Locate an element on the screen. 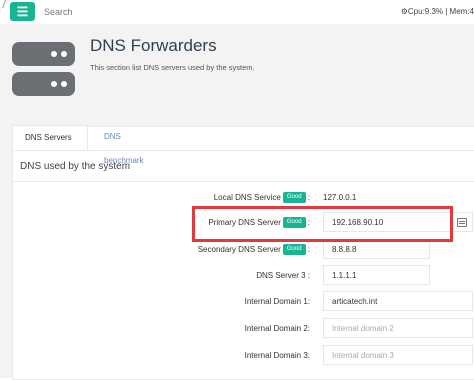 This screenshot has height=380, width=474. dns-server-3-label: DNS Server 3 : is located at coordinates (283, 275).